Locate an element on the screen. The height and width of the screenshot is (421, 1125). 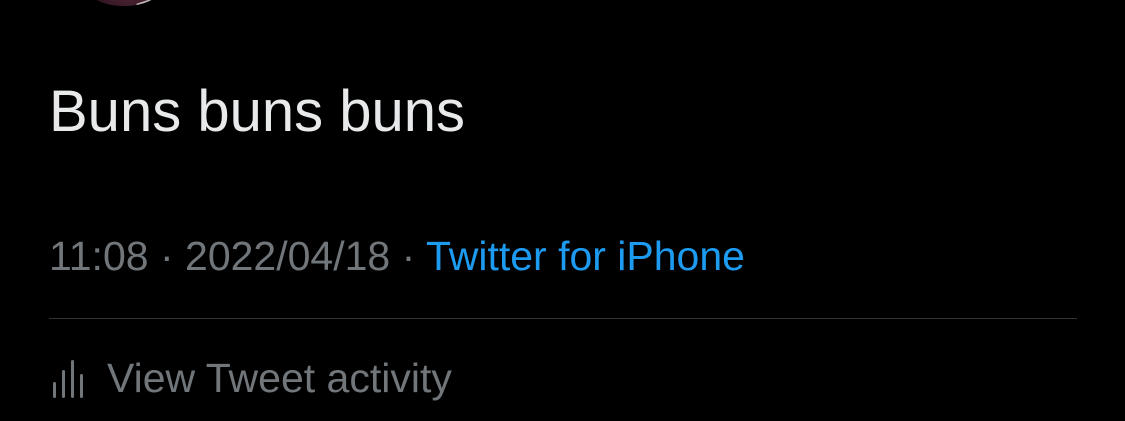
tweet-metadata: 11:08 · 2022/04/18 · Twitter for iPhone is located at coordinates (397, 256).